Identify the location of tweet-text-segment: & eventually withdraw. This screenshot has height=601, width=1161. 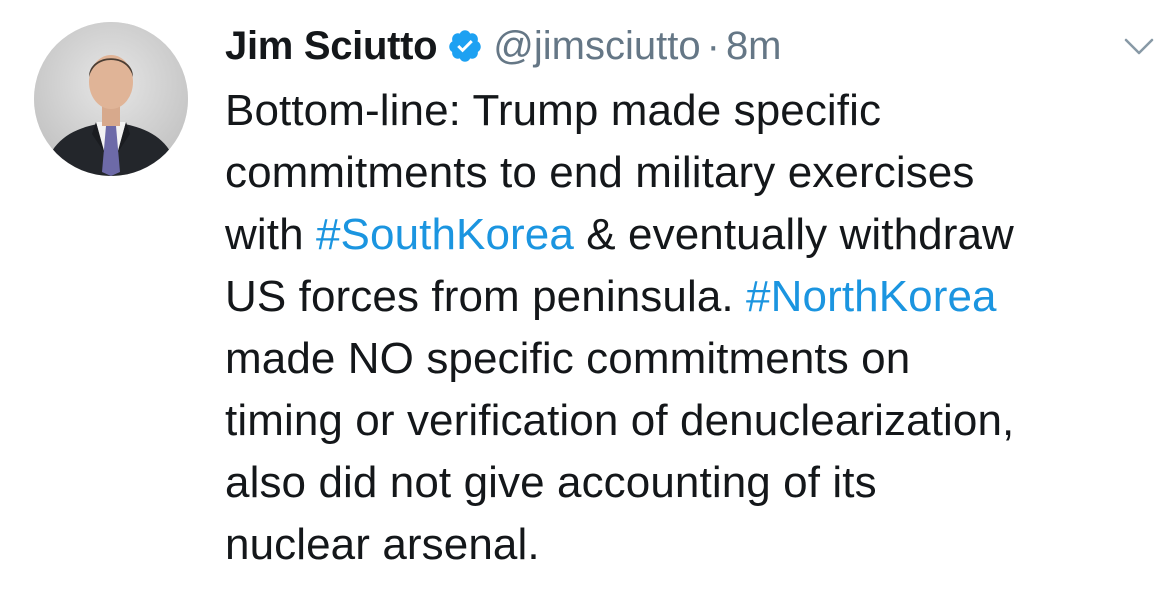
(793, 234).